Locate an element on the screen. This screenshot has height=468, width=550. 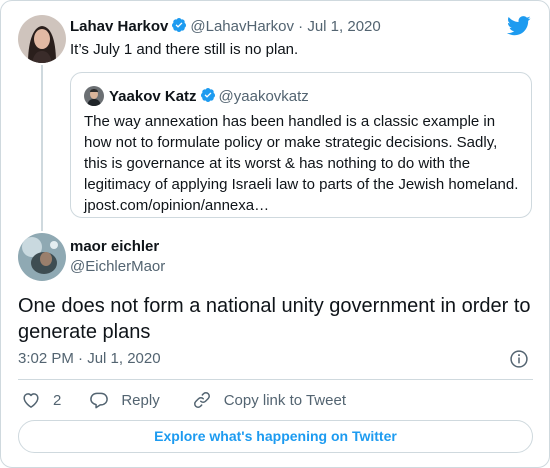
parent-tweet-text: It’s July 1 and there still is no plan. is located at coordinates (184, 49).